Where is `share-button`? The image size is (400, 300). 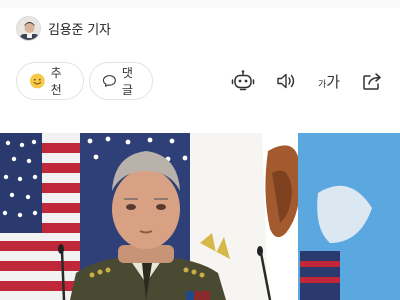 share-button is located at coordinates (372, 81).